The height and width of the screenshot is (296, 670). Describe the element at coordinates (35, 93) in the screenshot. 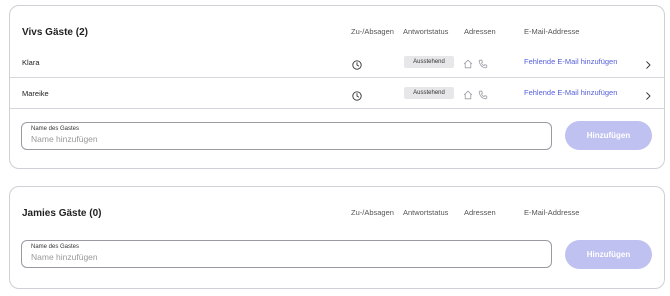

I see `guest-name: Mareike` at that location.